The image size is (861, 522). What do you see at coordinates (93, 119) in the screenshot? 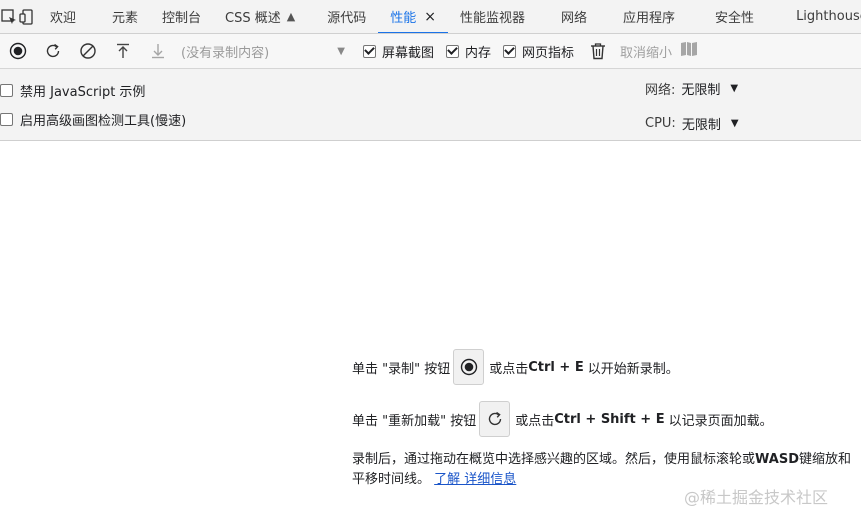
I see `advanced-paint-checkbox: 启用高级画图检测工具(慢速)` at bounding box center [93, 119].